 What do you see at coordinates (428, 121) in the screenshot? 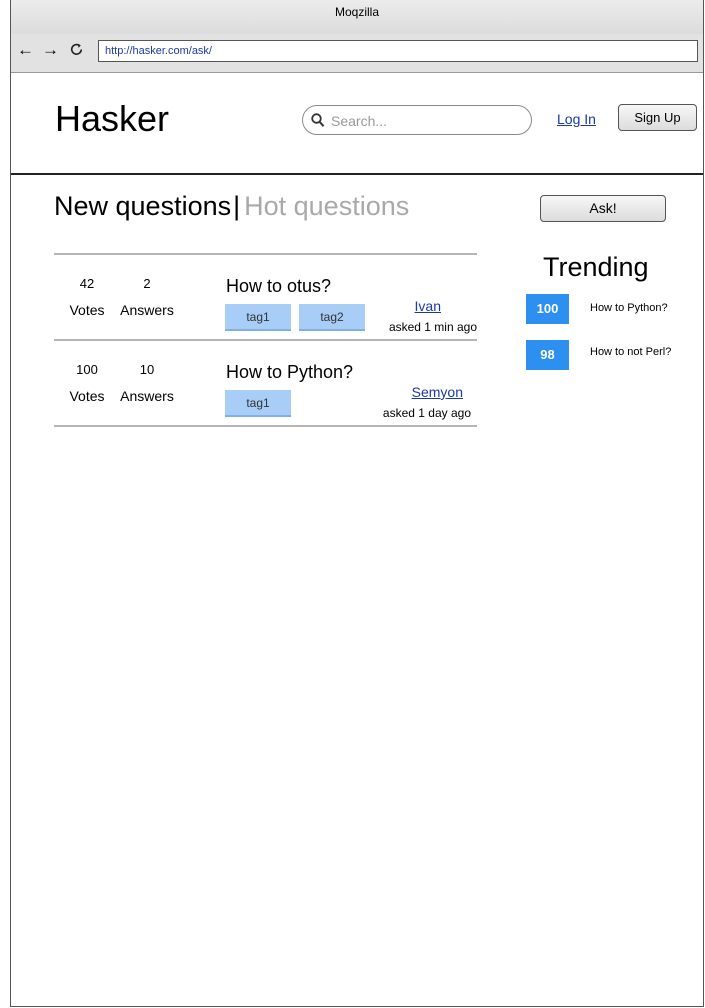
I see `search-input` at bounding box center [428, 121].